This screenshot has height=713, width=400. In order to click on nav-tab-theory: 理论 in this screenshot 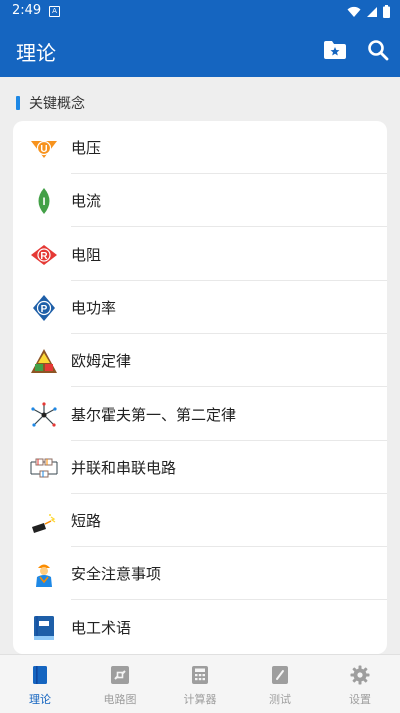, I will do `click(40, 684)`.